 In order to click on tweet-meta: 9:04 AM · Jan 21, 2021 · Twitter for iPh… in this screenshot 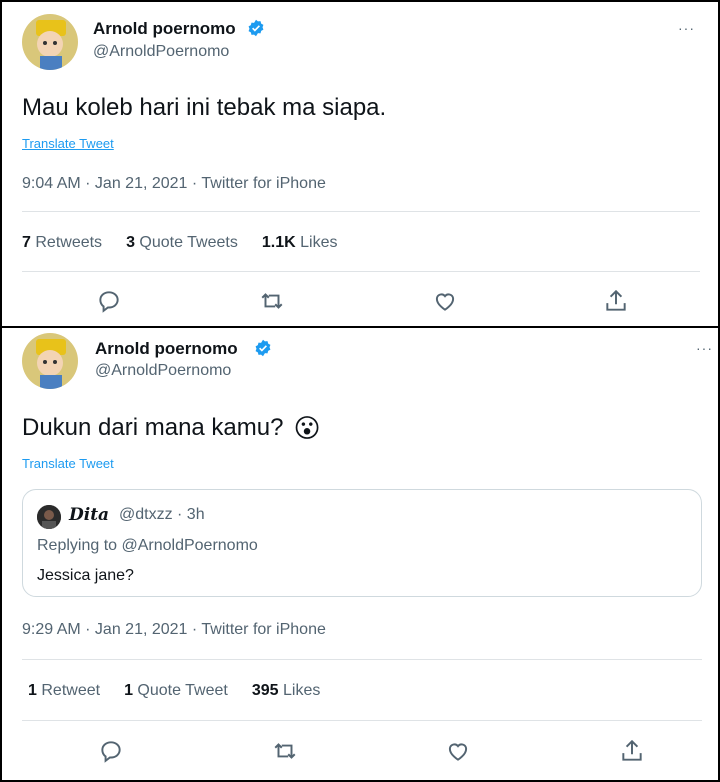, I will do `click(174, 184)`.